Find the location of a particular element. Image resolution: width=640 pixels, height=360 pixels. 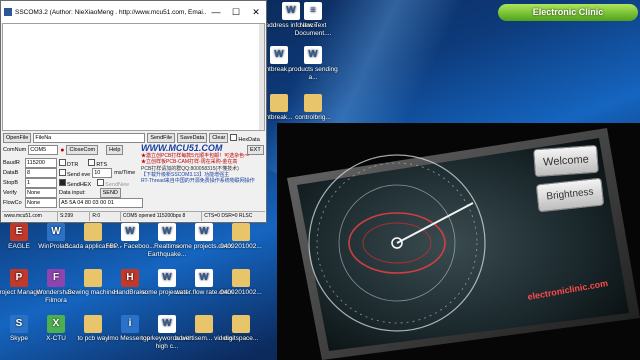

status-received-count: R:0 is located at coordinates (105, 216).